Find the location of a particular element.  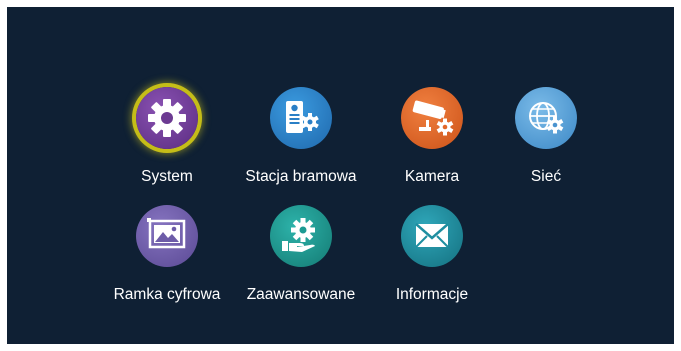

information-icon-button is located at coordinates (432, 236).